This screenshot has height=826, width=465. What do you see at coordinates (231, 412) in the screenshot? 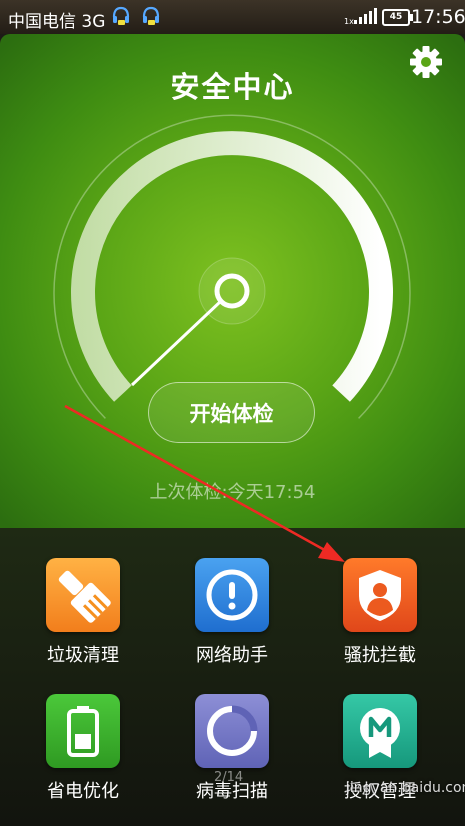
I see `start-check-button: 开始体检` at bounding box center [231, 412].